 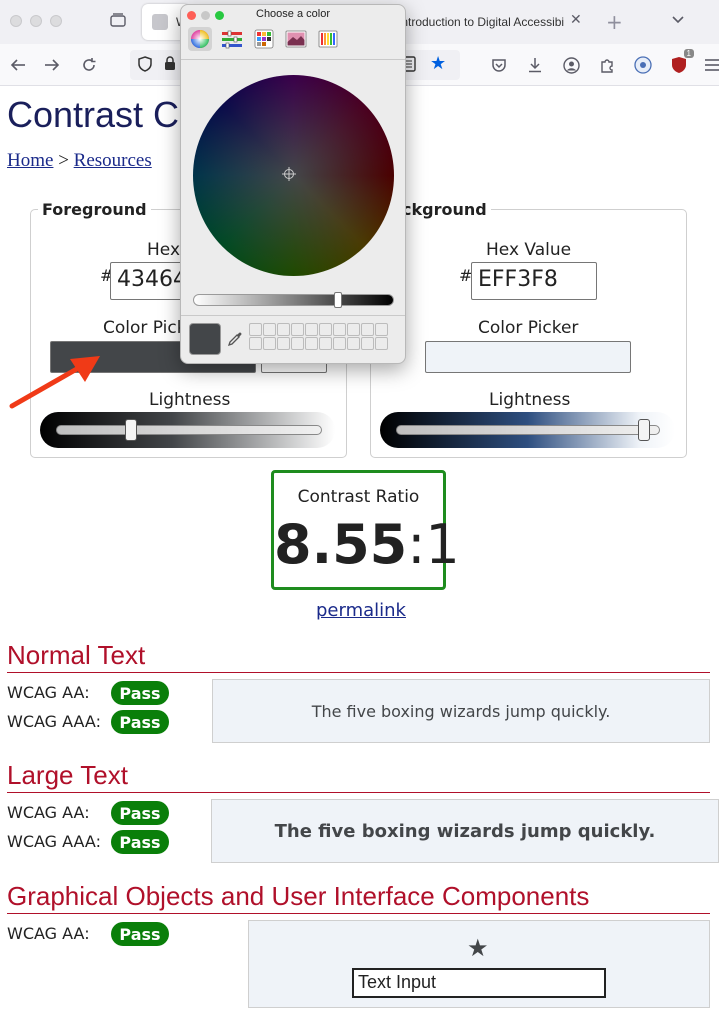 I want to click on tab-other-title: Introduction to Digital Accessibi, so click(x=481, y=22).